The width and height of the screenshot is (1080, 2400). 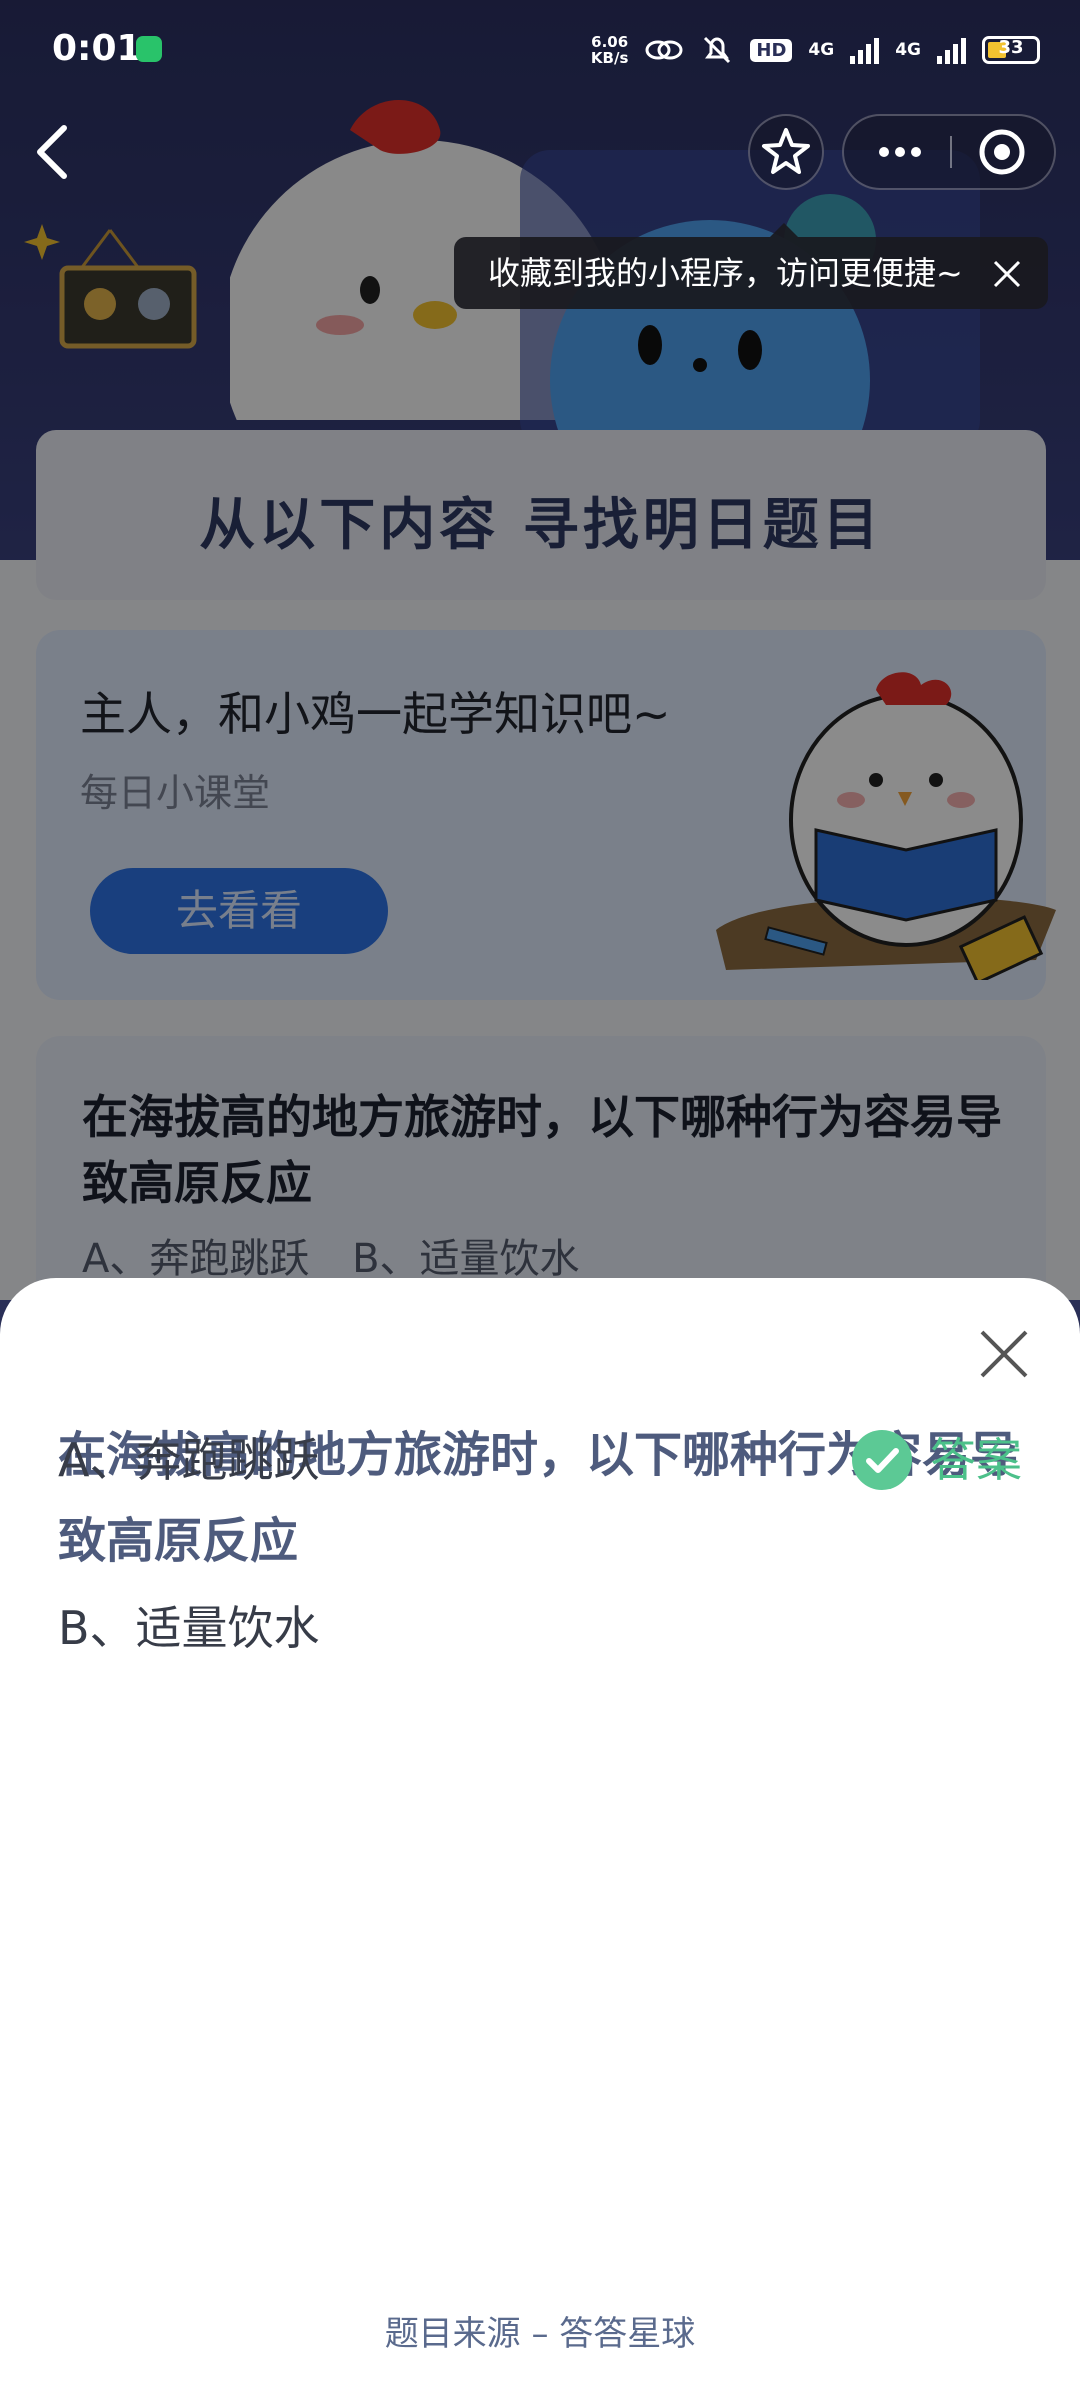 I want to click on favorite-button, so click(x=786, y=152).